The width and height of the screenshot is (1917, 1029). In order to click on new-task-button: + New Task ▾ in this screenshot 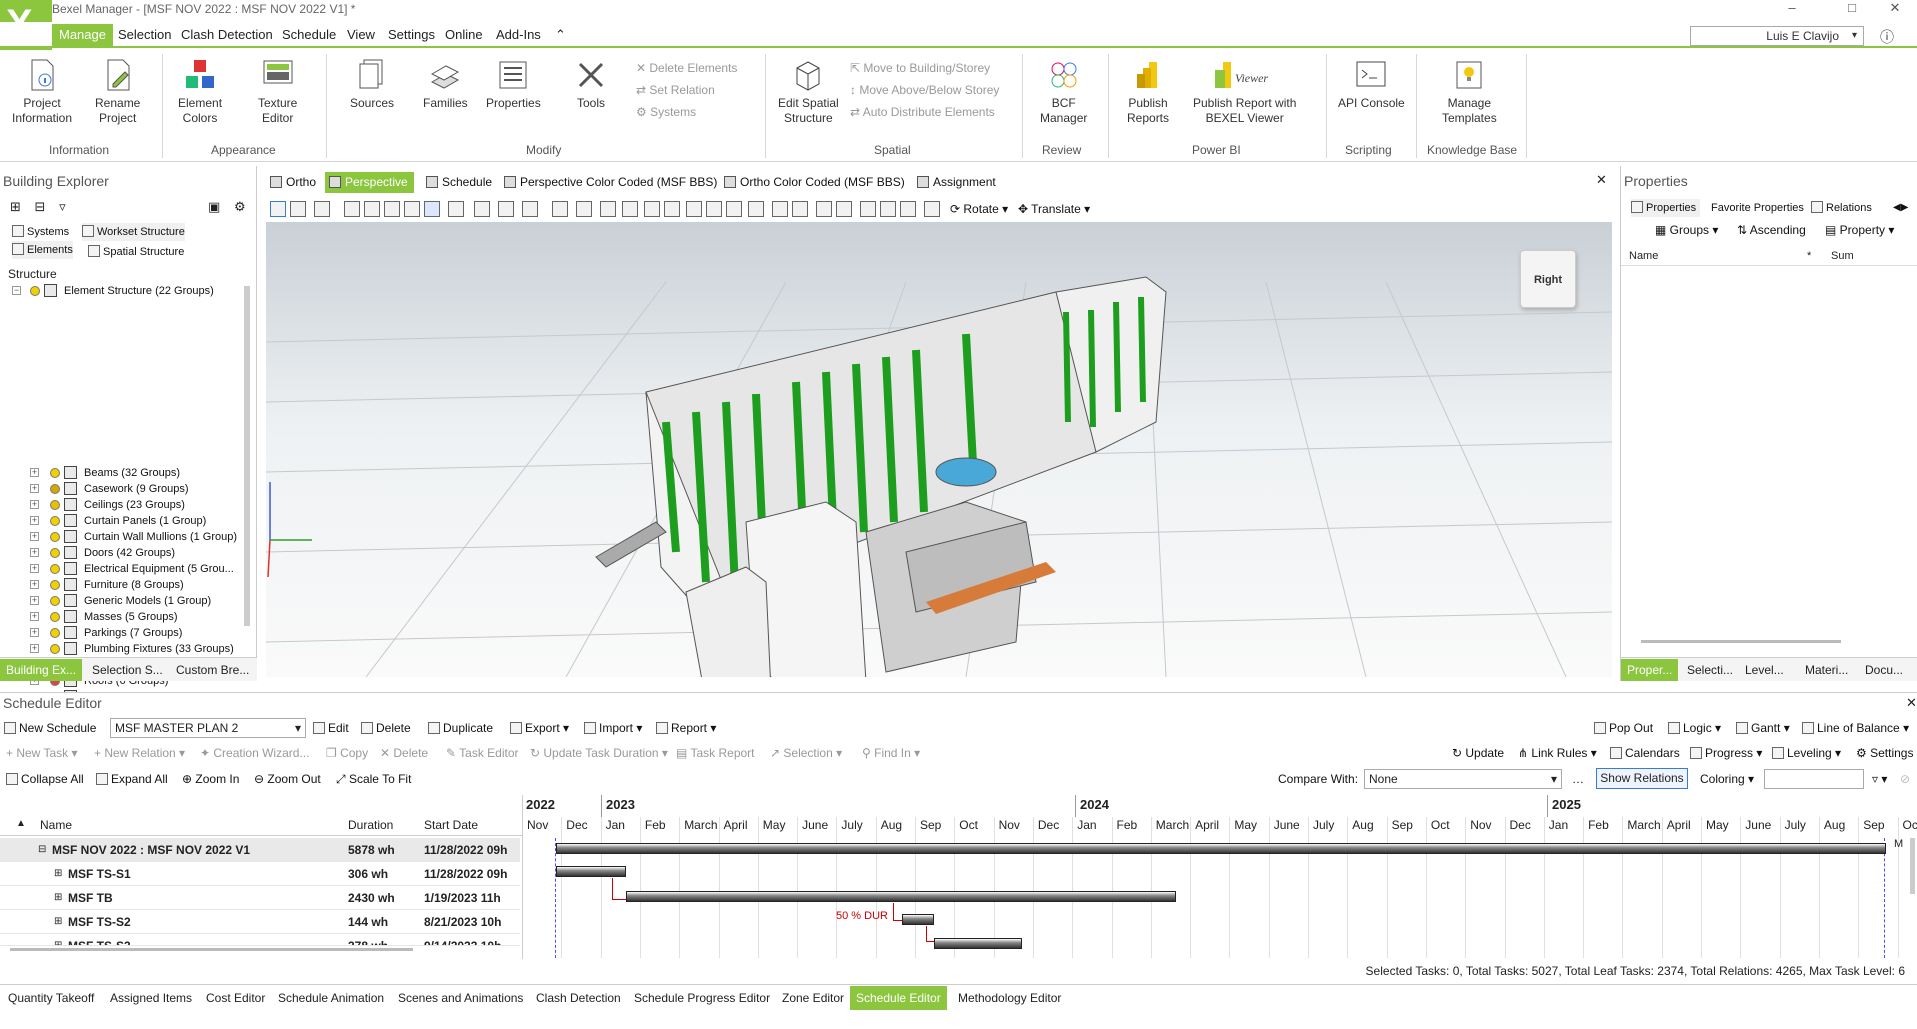, I will do `click(42, 753)`.